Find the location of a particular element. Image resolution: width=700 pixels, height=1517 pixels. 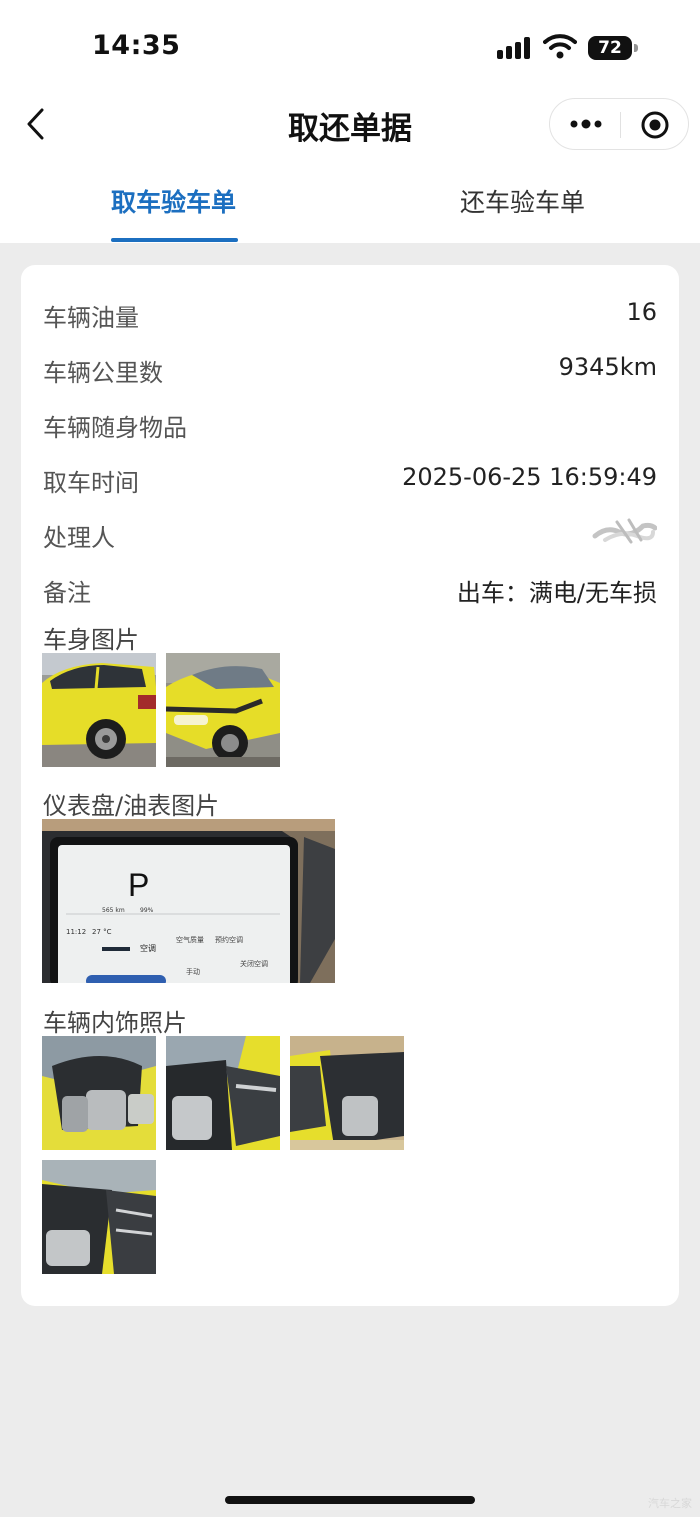

remark-value: 出车：满电/无车损 is located at coordinates (556, 593).